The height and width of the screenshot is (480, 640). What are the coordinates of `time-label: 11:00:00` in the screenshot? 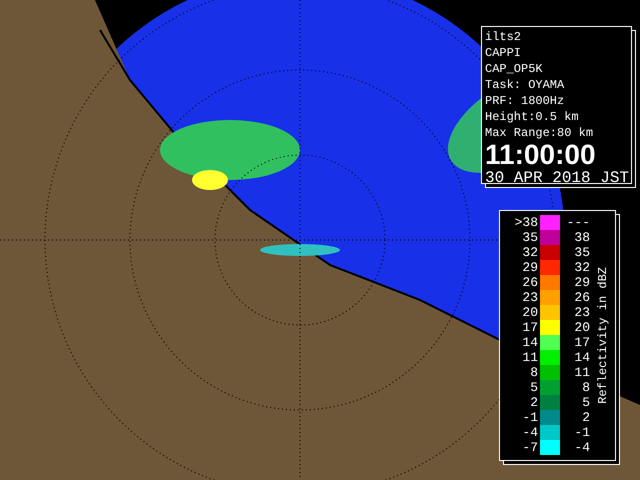 It's located at (541, 155).